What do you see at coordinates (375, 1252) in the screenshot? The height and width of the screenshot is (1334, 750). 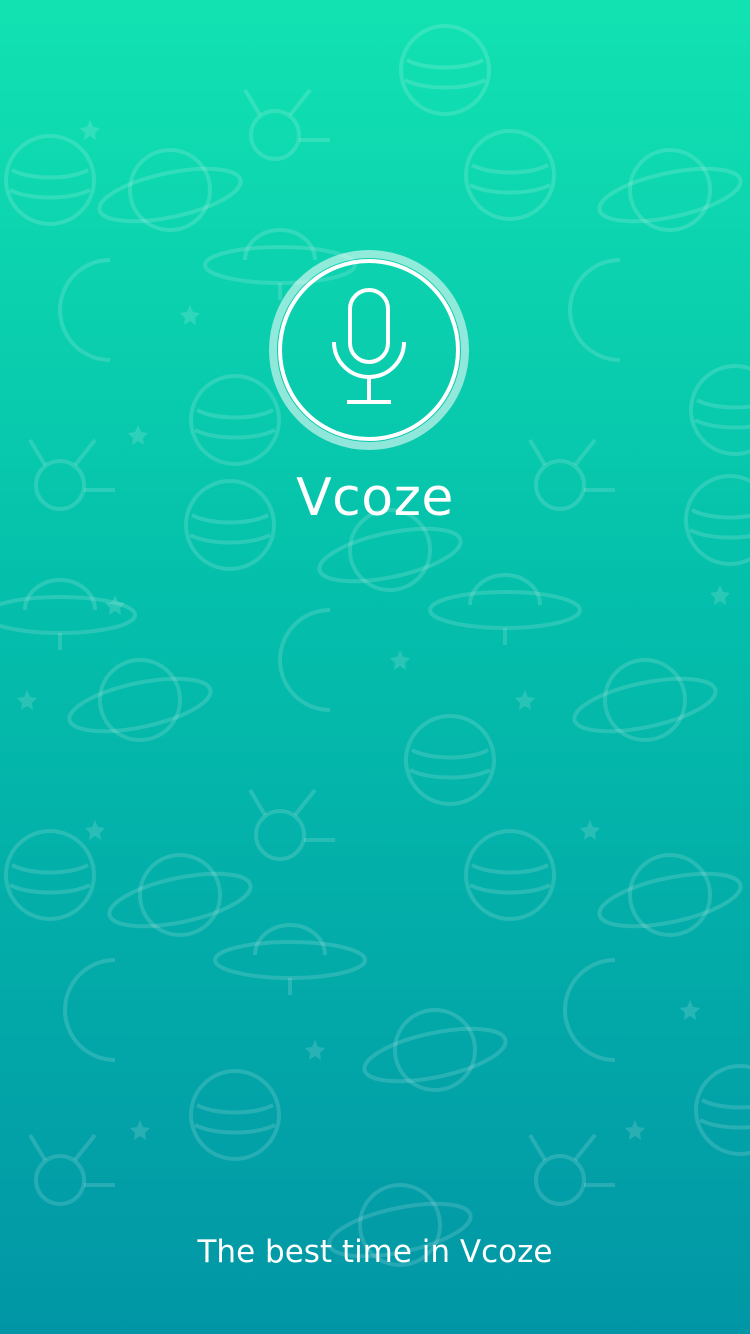 I see `tagline: The best time in Vcoze` at bounding box center [375, 1252].